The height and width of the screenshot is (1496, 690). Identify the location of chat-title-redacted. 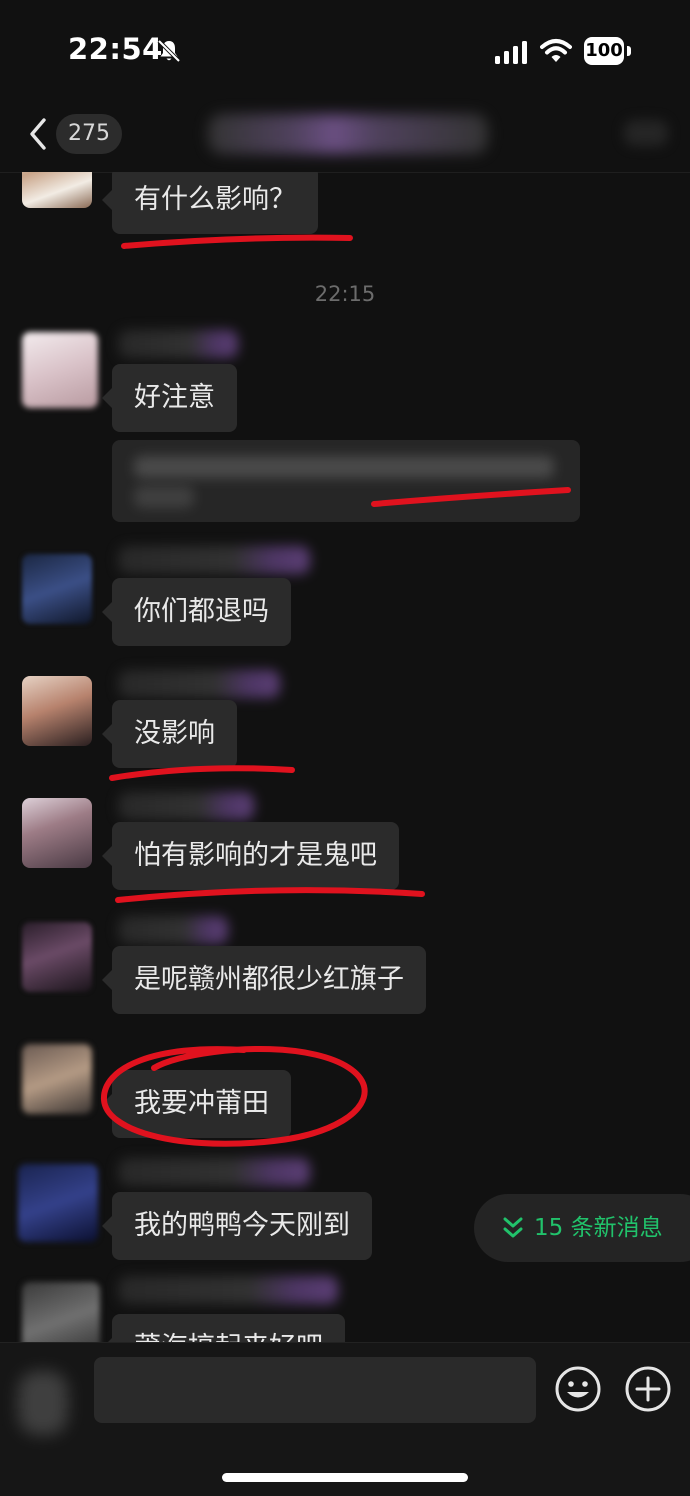
(348, 134).